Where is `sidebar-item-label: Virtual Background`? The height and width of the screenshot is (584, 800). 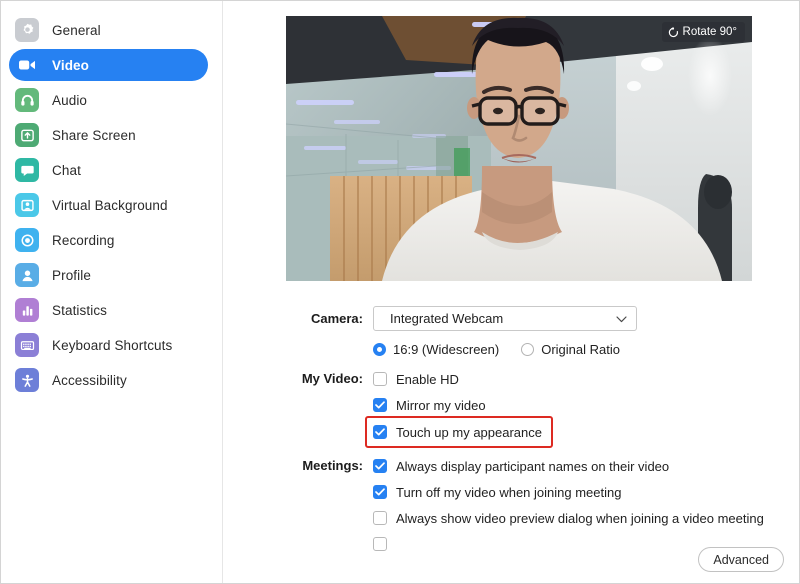 sidebar-item-label: Virtual Background is located at coordinates (110, 205).